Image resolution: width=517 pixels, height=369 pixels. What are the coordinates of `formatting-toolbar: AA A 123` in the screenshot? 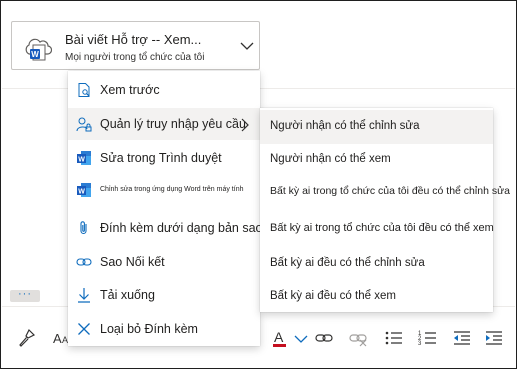 It's located at (258, 338).